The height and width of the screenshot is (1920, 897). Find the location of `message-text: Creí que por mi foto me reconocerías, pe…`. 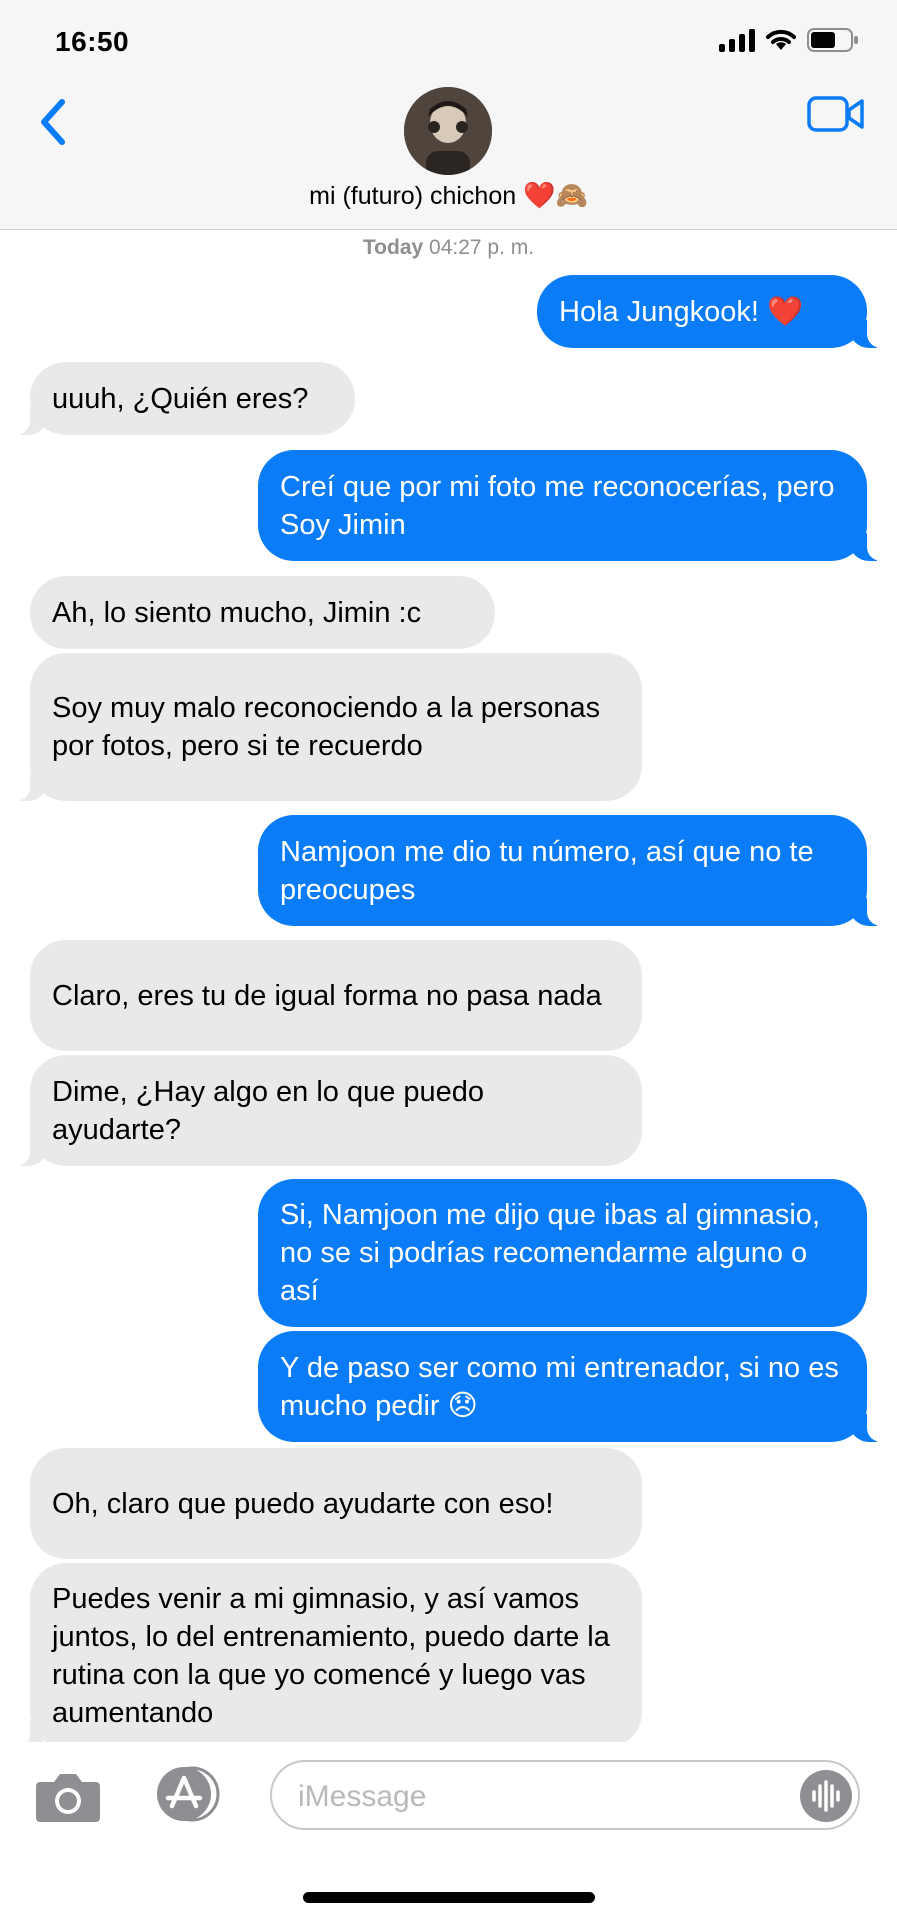

message-text: Creí que por mi foto me reconocerías, pe… is located at coordinates (557, 505).